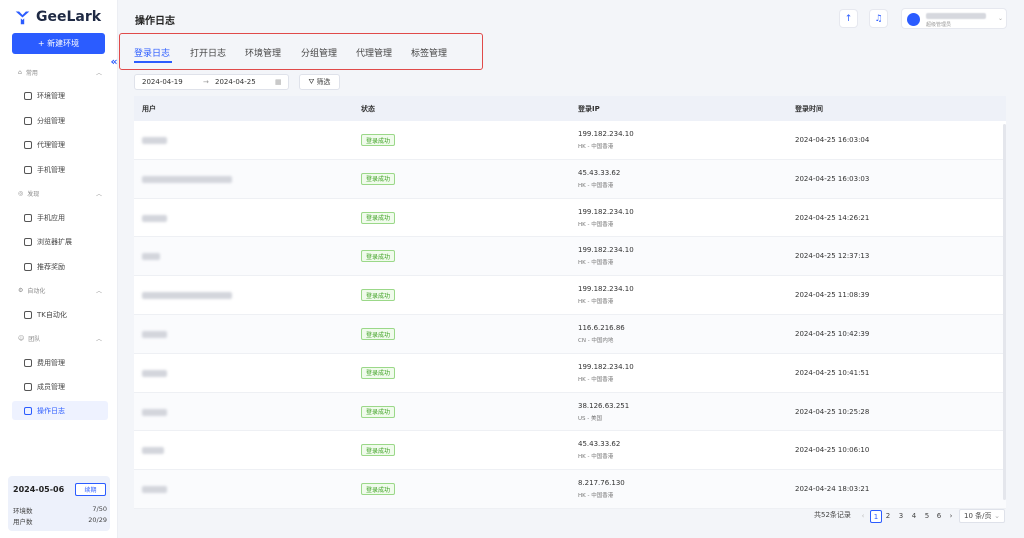 This screenshot has width=1024, height=538. Describe the element at coordinates (832, 178) in the screenshot. I see `login-time: 2024-04-25 16:03:03` at that location.